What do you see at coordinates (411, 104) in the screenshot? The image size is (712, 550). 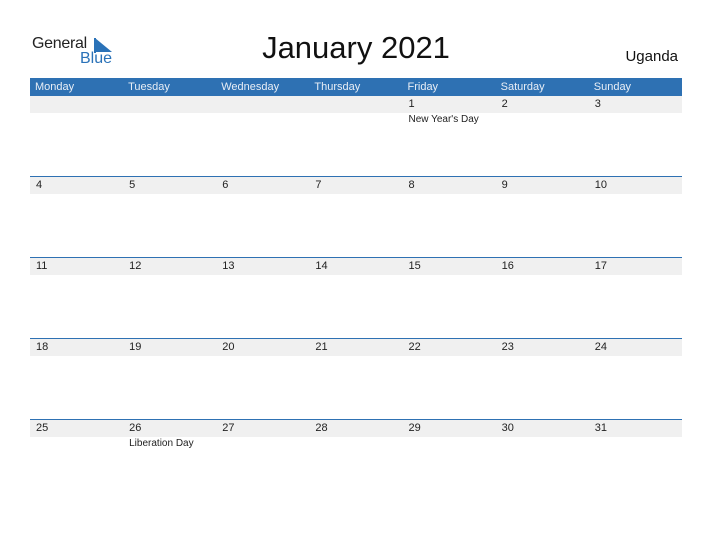 I see `day-number: 1` at bounding box center [411, 104].